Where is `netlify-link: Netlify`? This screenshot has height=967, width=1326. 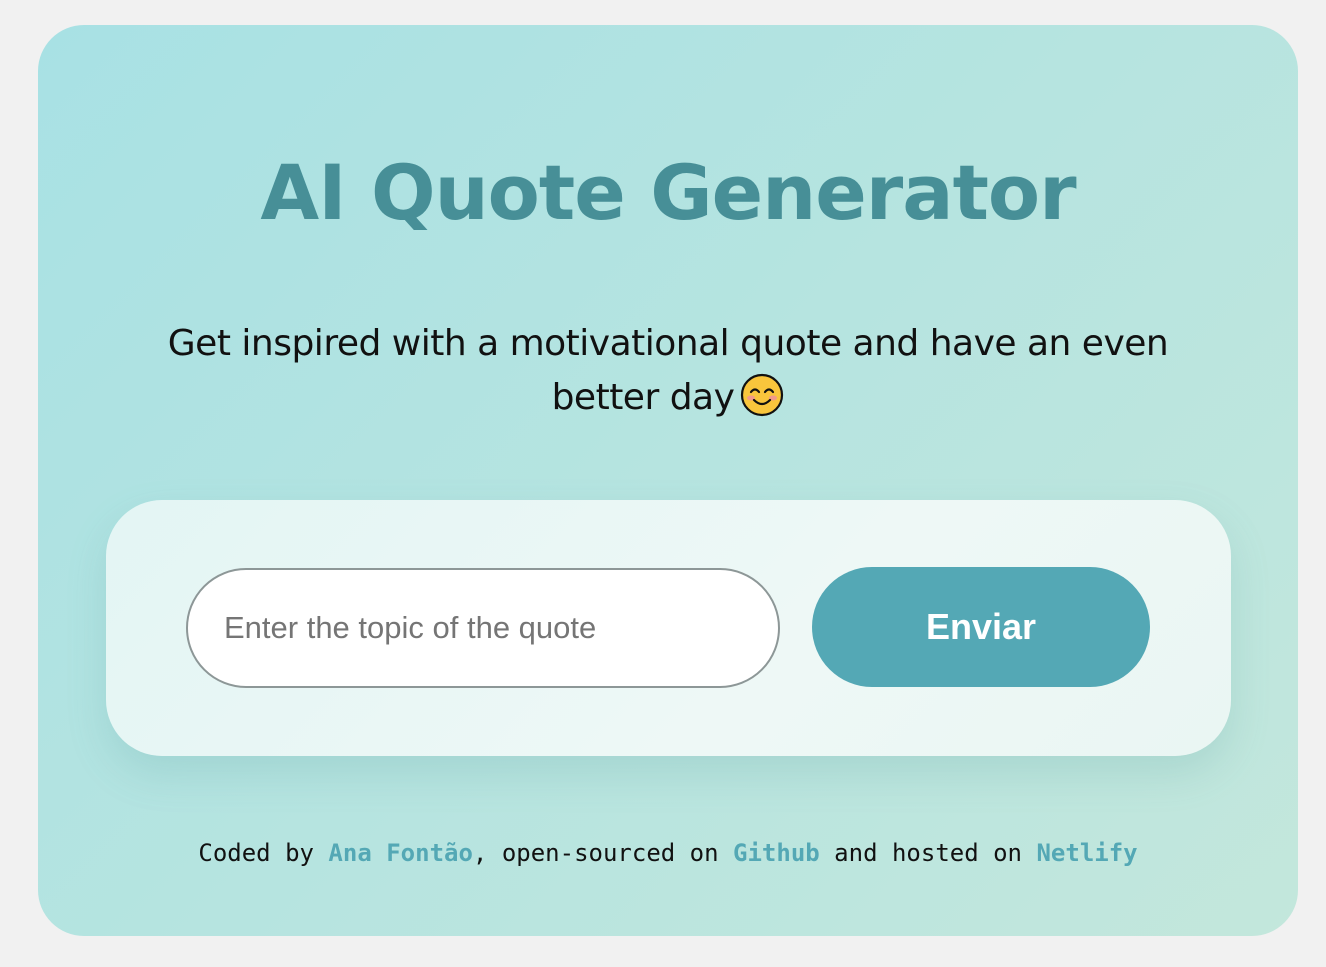 netlify-link: Netlify is located at coordinates (1086, 853).